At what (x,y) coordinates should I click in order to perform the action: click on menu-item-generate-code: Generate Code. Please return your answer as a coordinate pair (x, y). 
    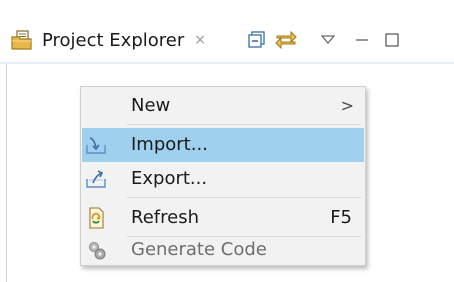
    Looking at the image, I should click on (223, 250).